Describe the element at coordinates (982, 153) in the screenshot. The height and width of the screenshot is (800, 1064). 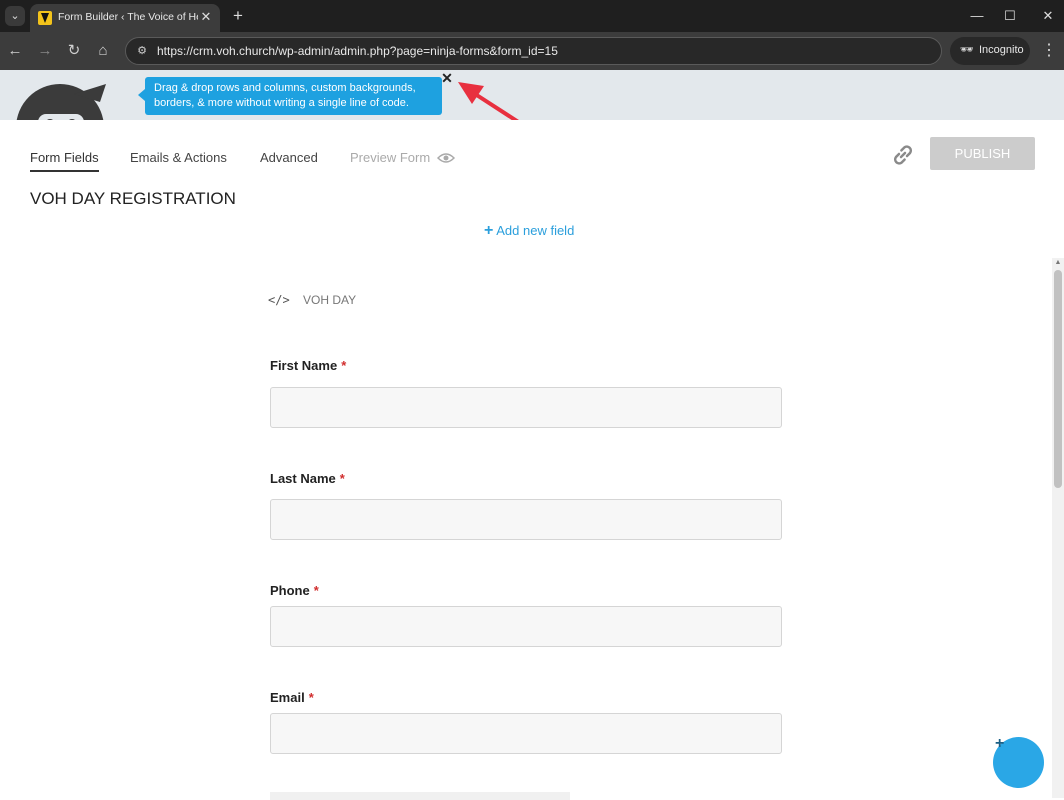
I see `publish-button: PUBLISH` at that location.